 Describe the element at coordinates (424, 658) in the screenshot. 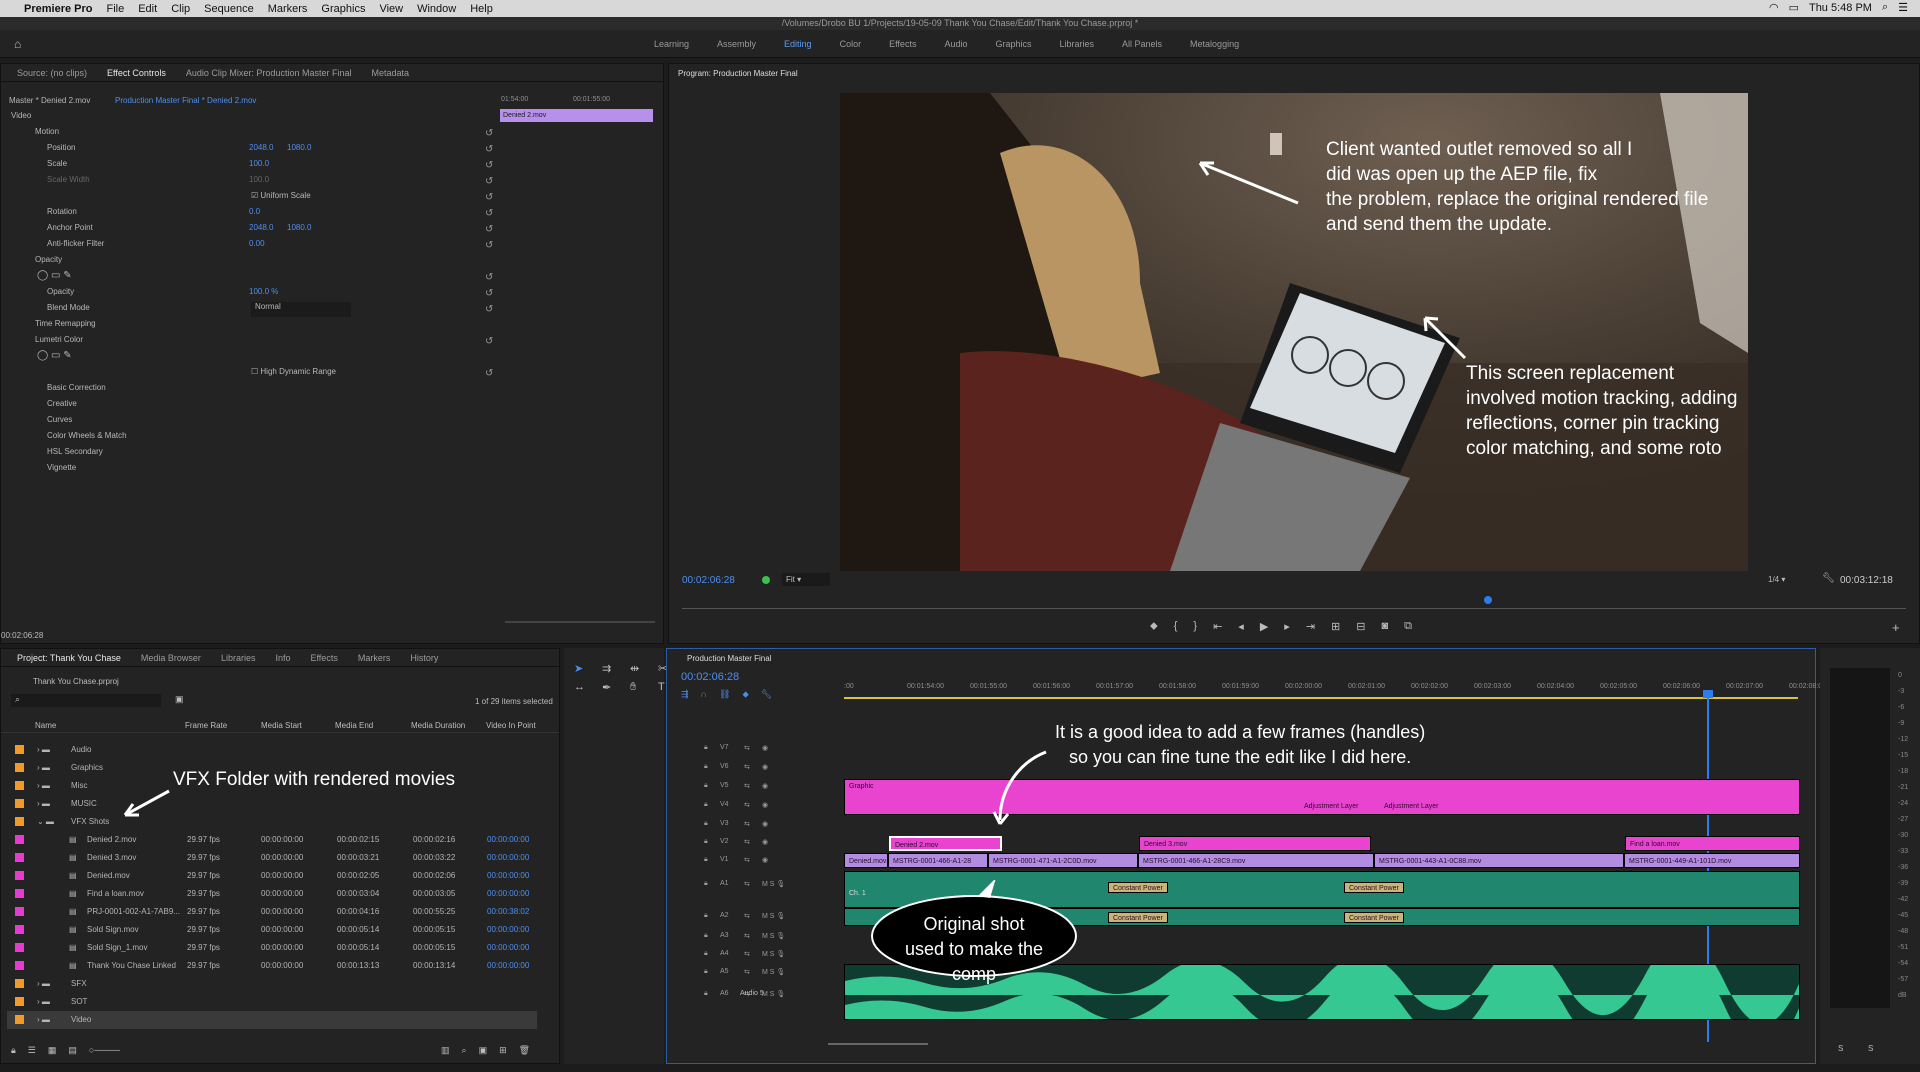

I see `tab-history: History` at that location.